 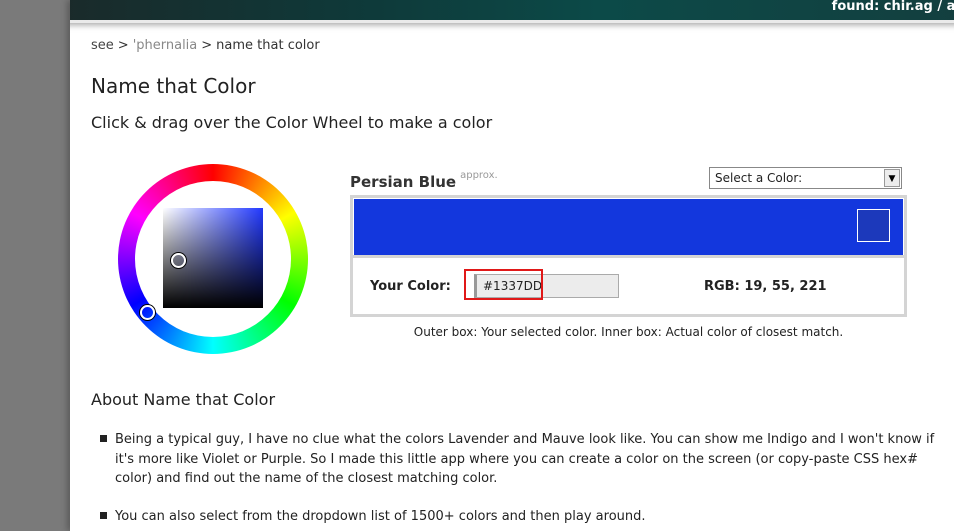 I want to click on breadcrumb-phernalia-link: 'phernalia, so click(x=165, y=45).